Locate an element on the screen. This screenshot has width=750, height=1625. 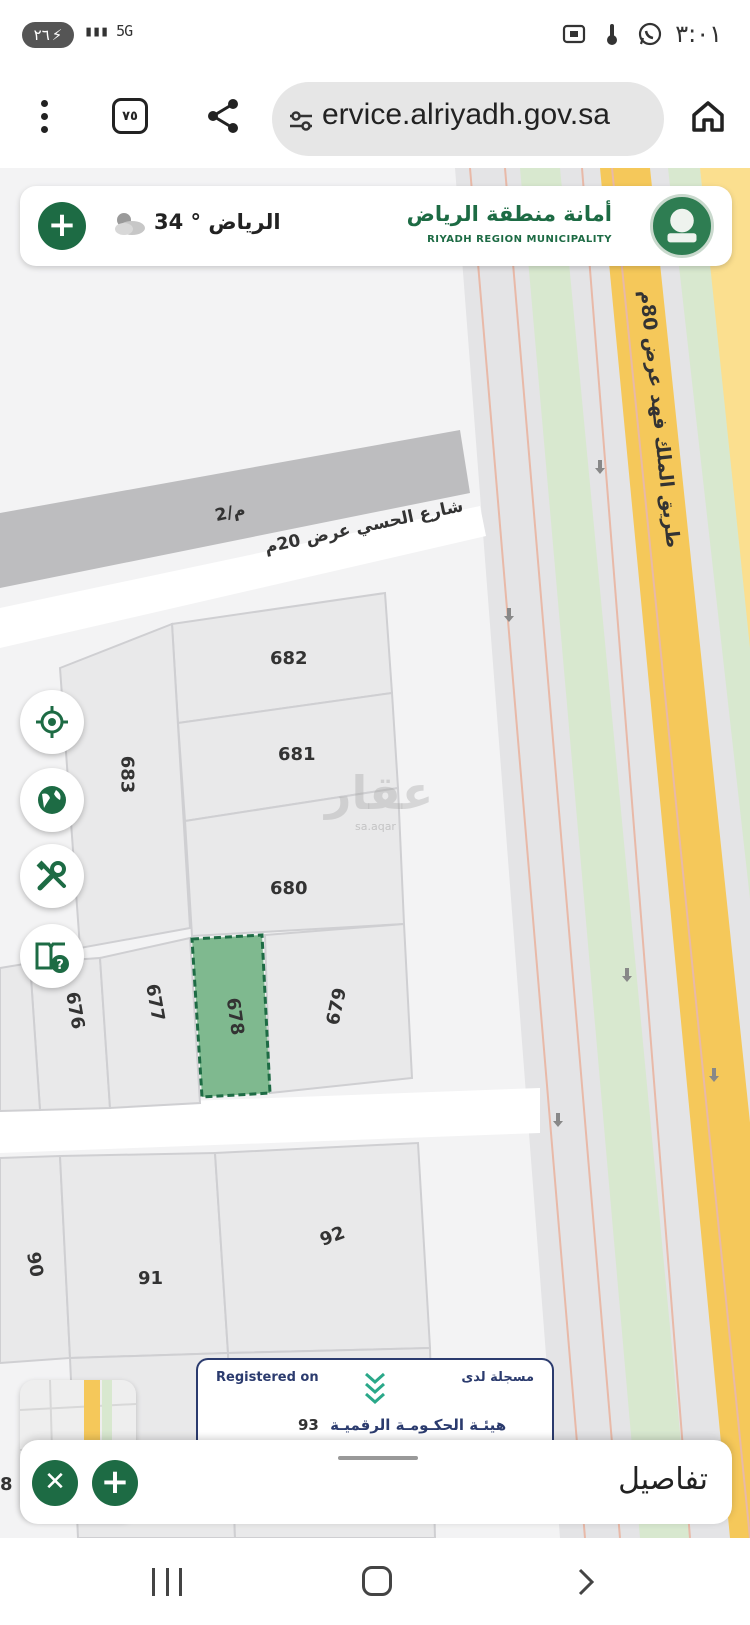
registered-en: Registered on is located at coordinates (267, 1377).